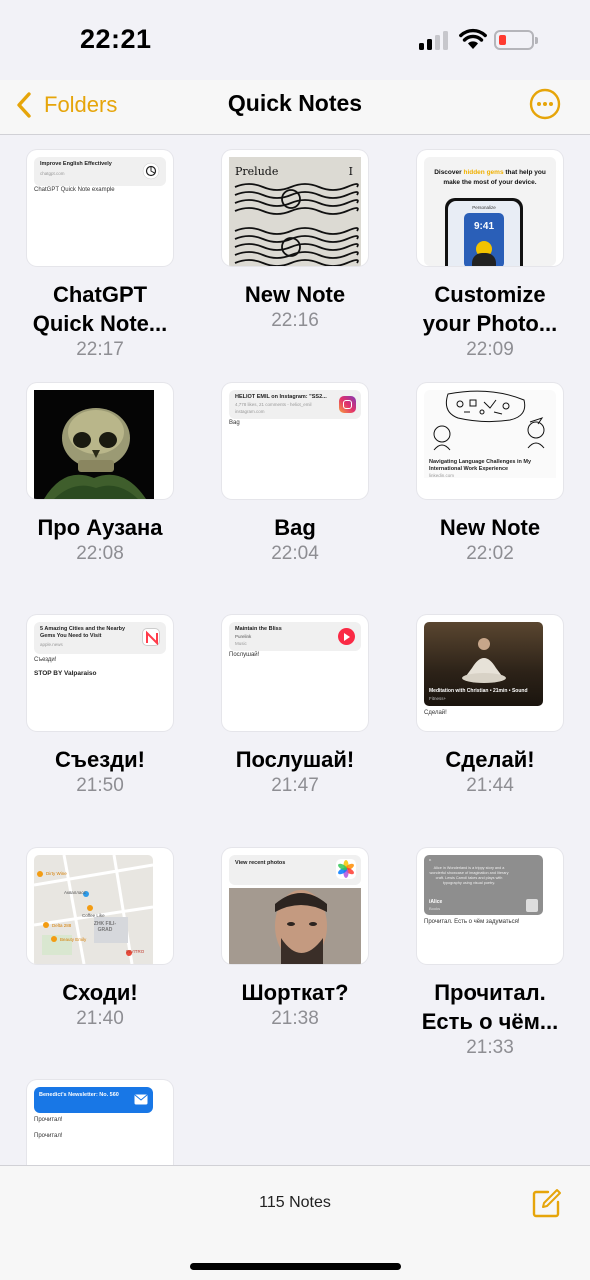 This screenshot has width=590, height=1280. Describe the element at coordinates (94, 444) in the screenshot. I see `skull-photo` at that location.